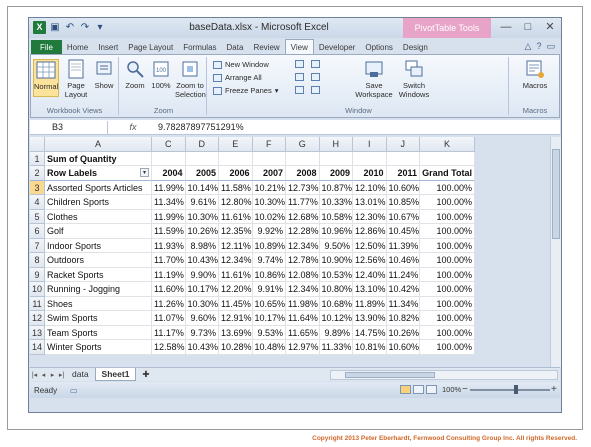 Image resolution: width=591 pixels, height=447 pixels. Describe the element at coordinates (236, 173) in the screenshot. I see `cell-e2: 2006` at that location.